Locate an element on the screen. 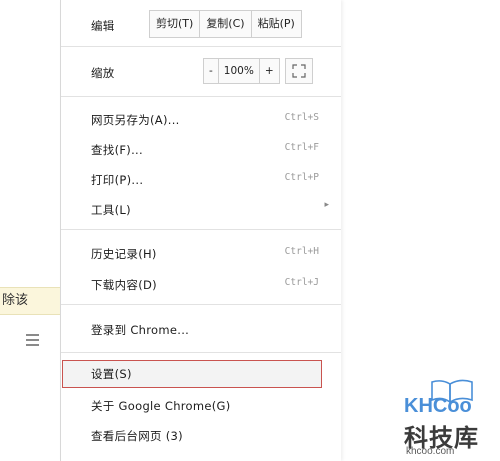  menu-item-label: 历史记录(H) is located at coordinates (124, 254).